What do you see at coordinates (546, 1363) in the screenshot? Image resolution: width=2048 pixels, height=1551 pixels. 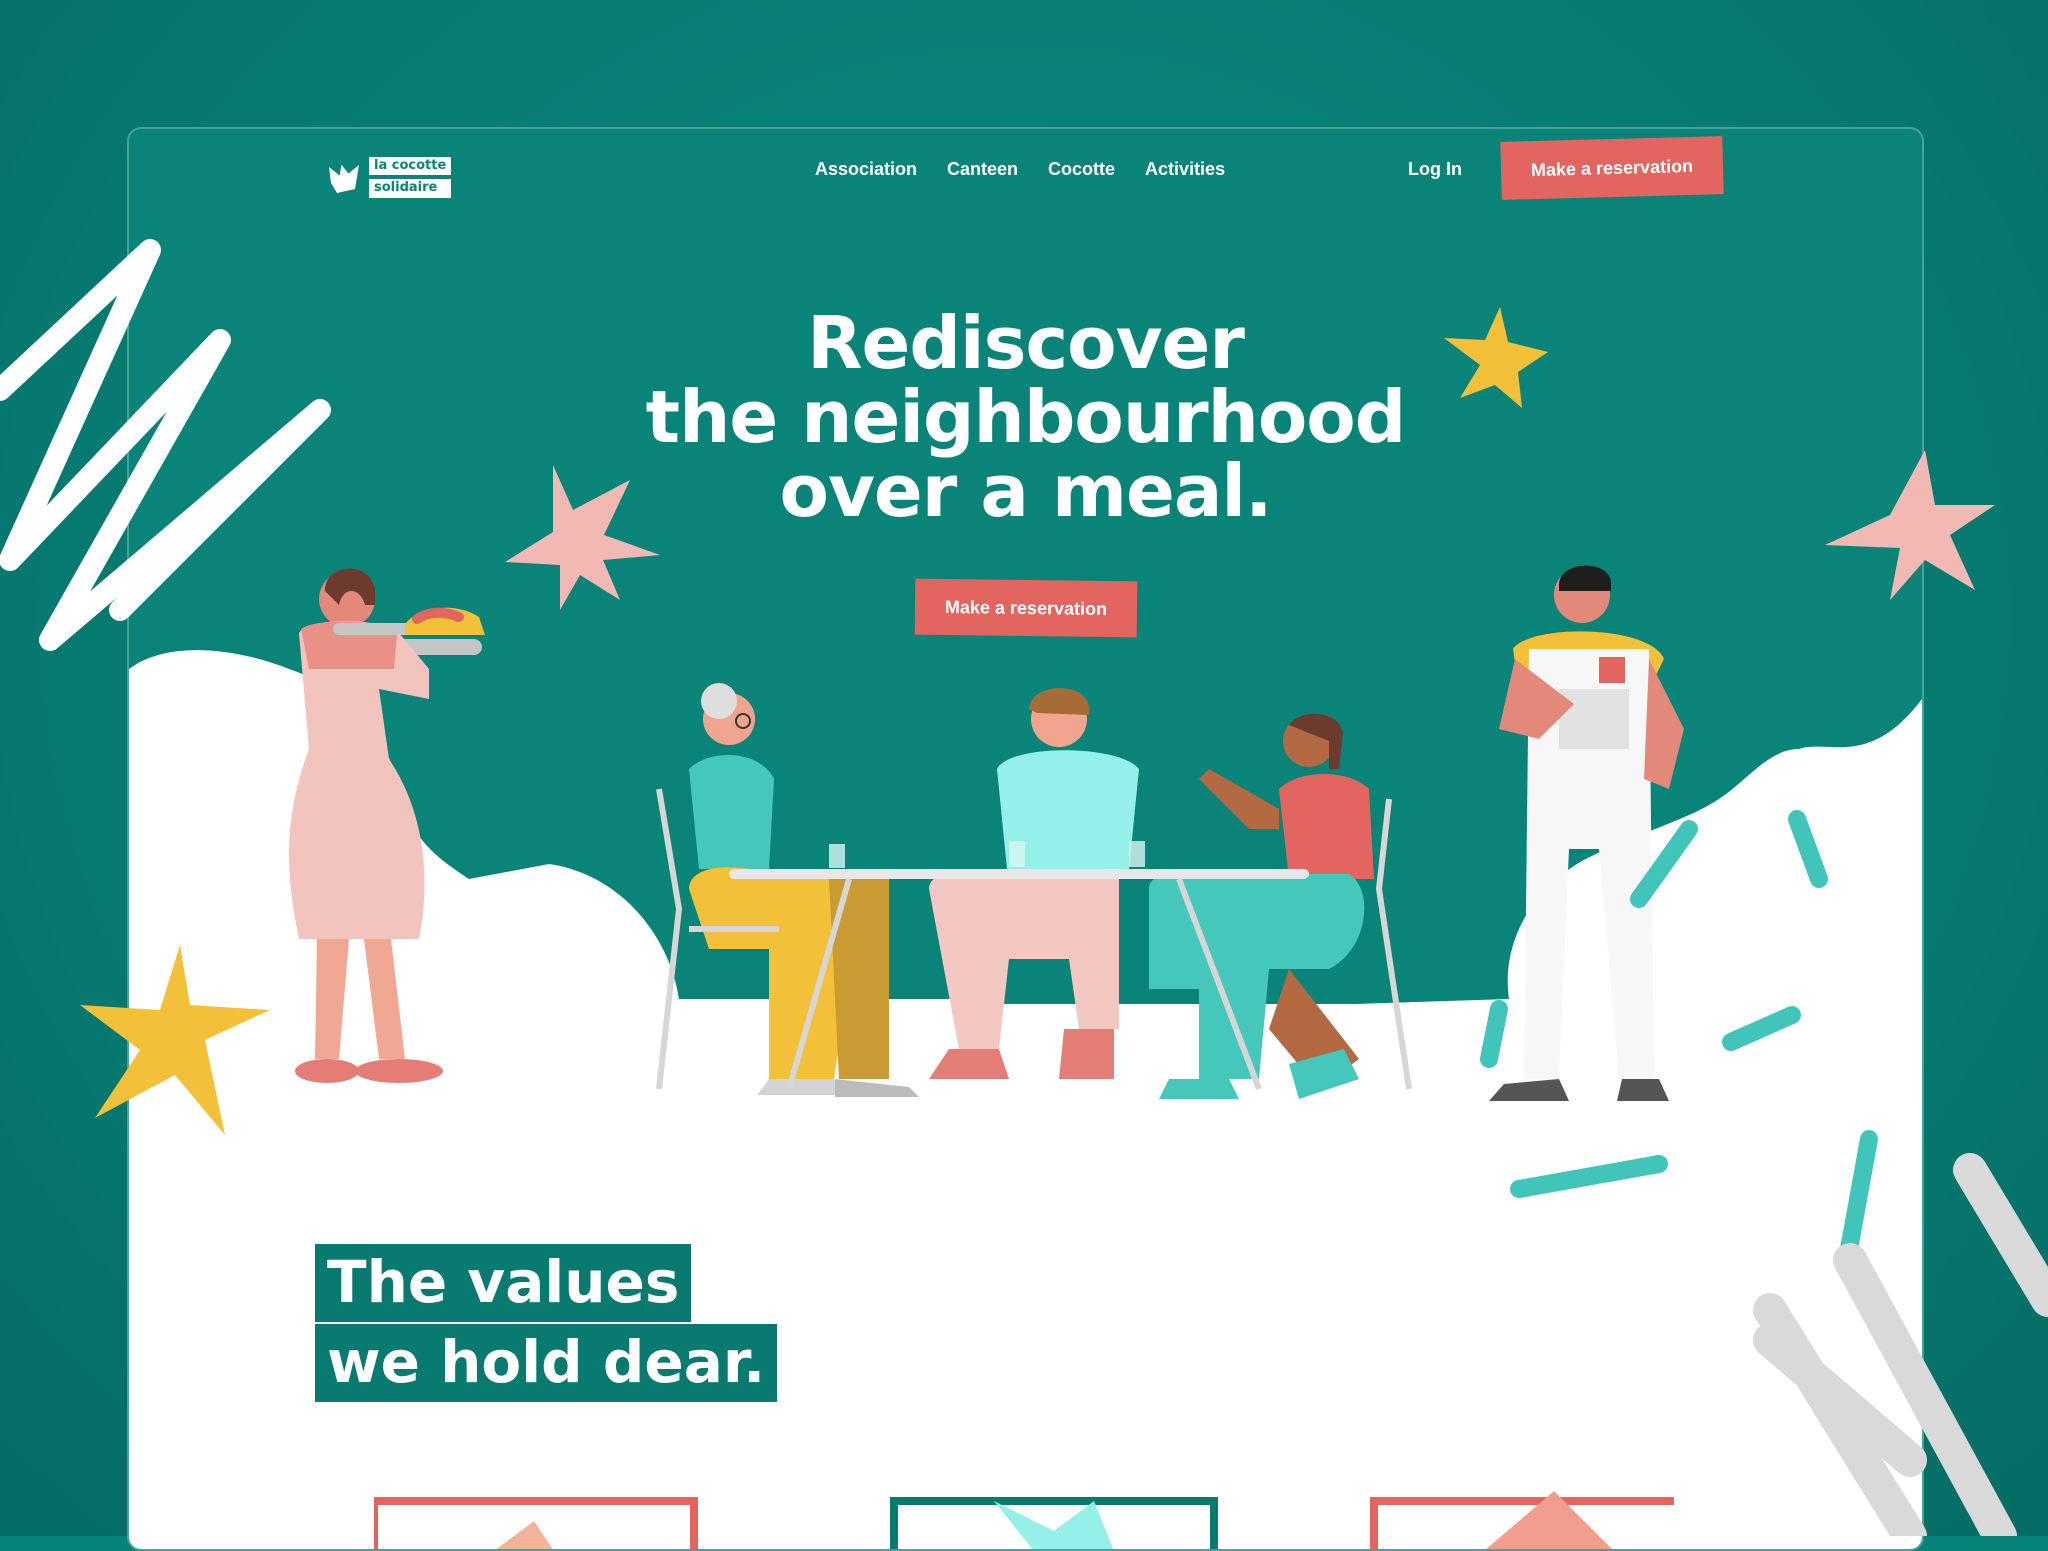 I see `values-heading-line-2: we hold dear.` at bounding box center [546, 1363].